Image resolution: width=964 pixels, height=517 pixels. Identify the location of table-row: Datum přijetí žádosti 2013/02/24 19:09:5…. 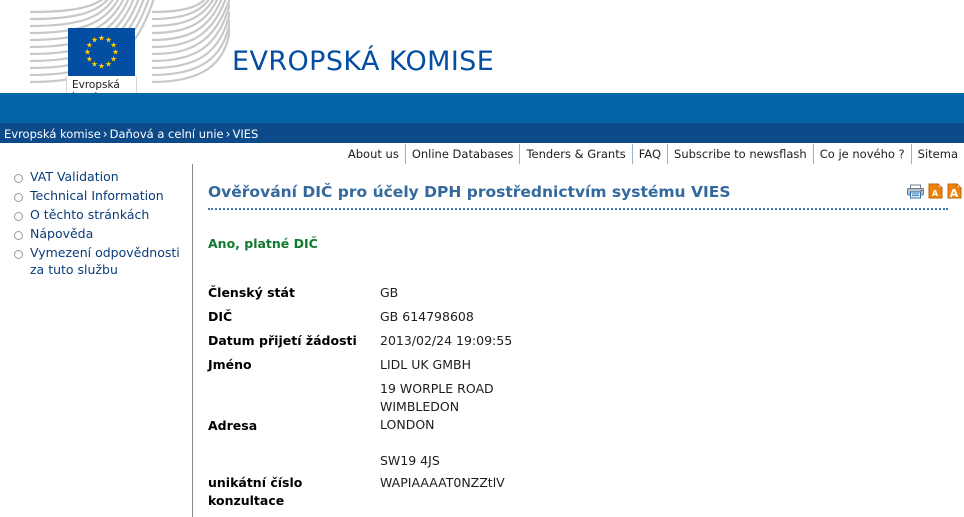
(558, 341).